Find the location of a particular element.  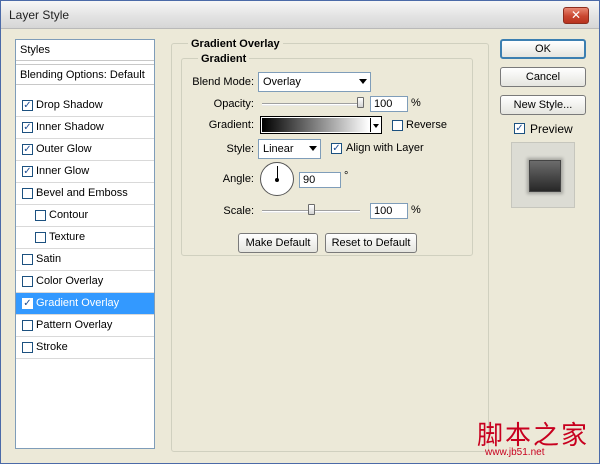

scale-unit: % is located at coordinates (416, 210).